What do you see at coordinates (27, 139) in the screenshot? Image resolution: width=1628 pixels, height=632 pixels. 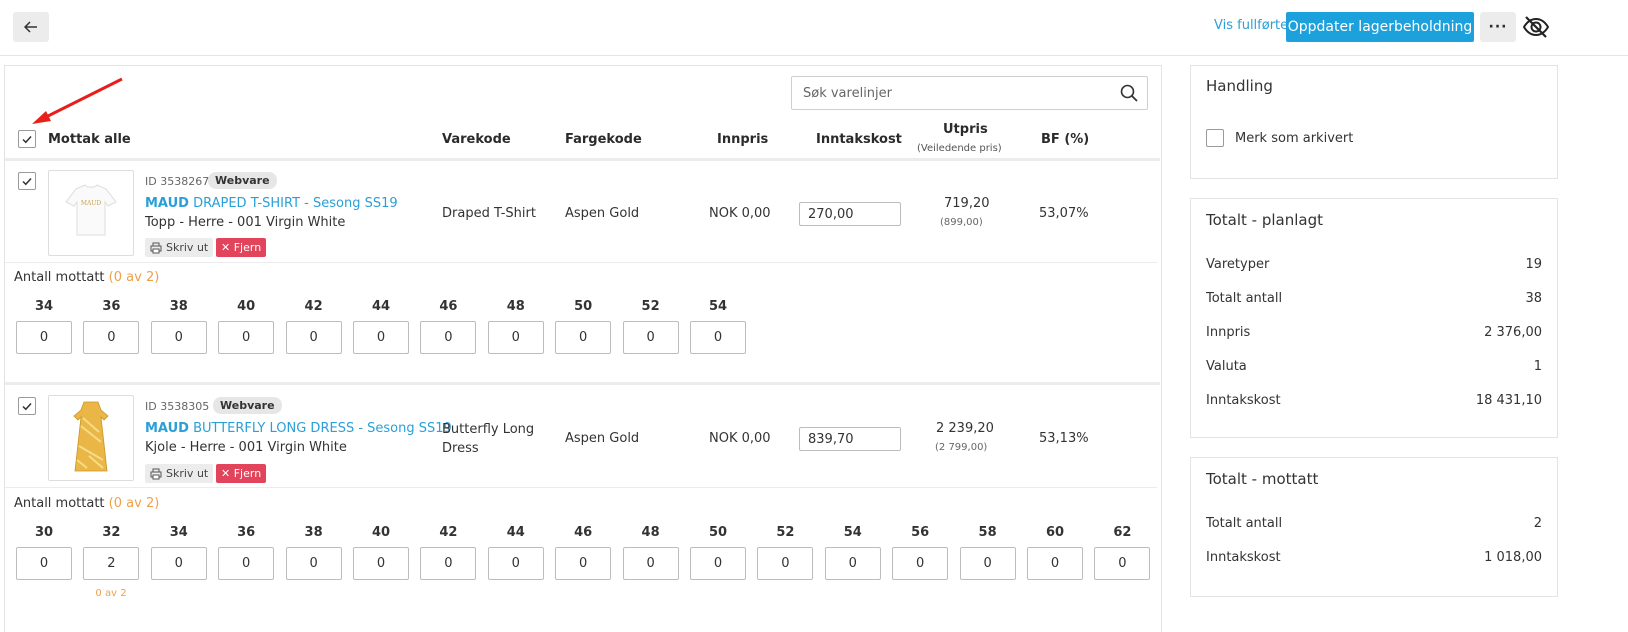 I see `receive-all-checkbox` at bounding box center [27, 139].